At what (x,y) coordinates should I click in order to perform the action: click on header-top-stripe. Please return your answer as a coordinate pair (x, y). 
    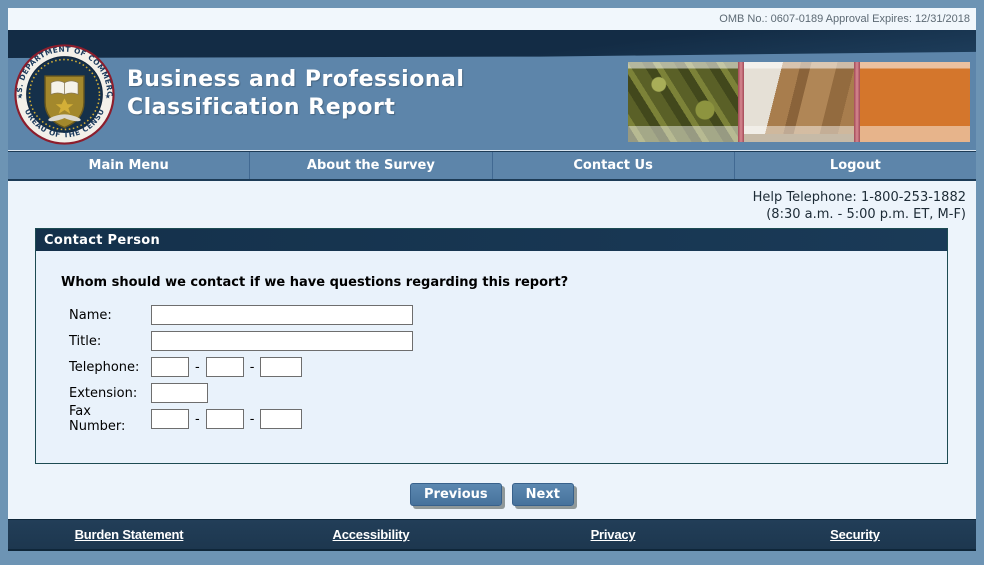
    Looking at the image, I should click on (492, 44).